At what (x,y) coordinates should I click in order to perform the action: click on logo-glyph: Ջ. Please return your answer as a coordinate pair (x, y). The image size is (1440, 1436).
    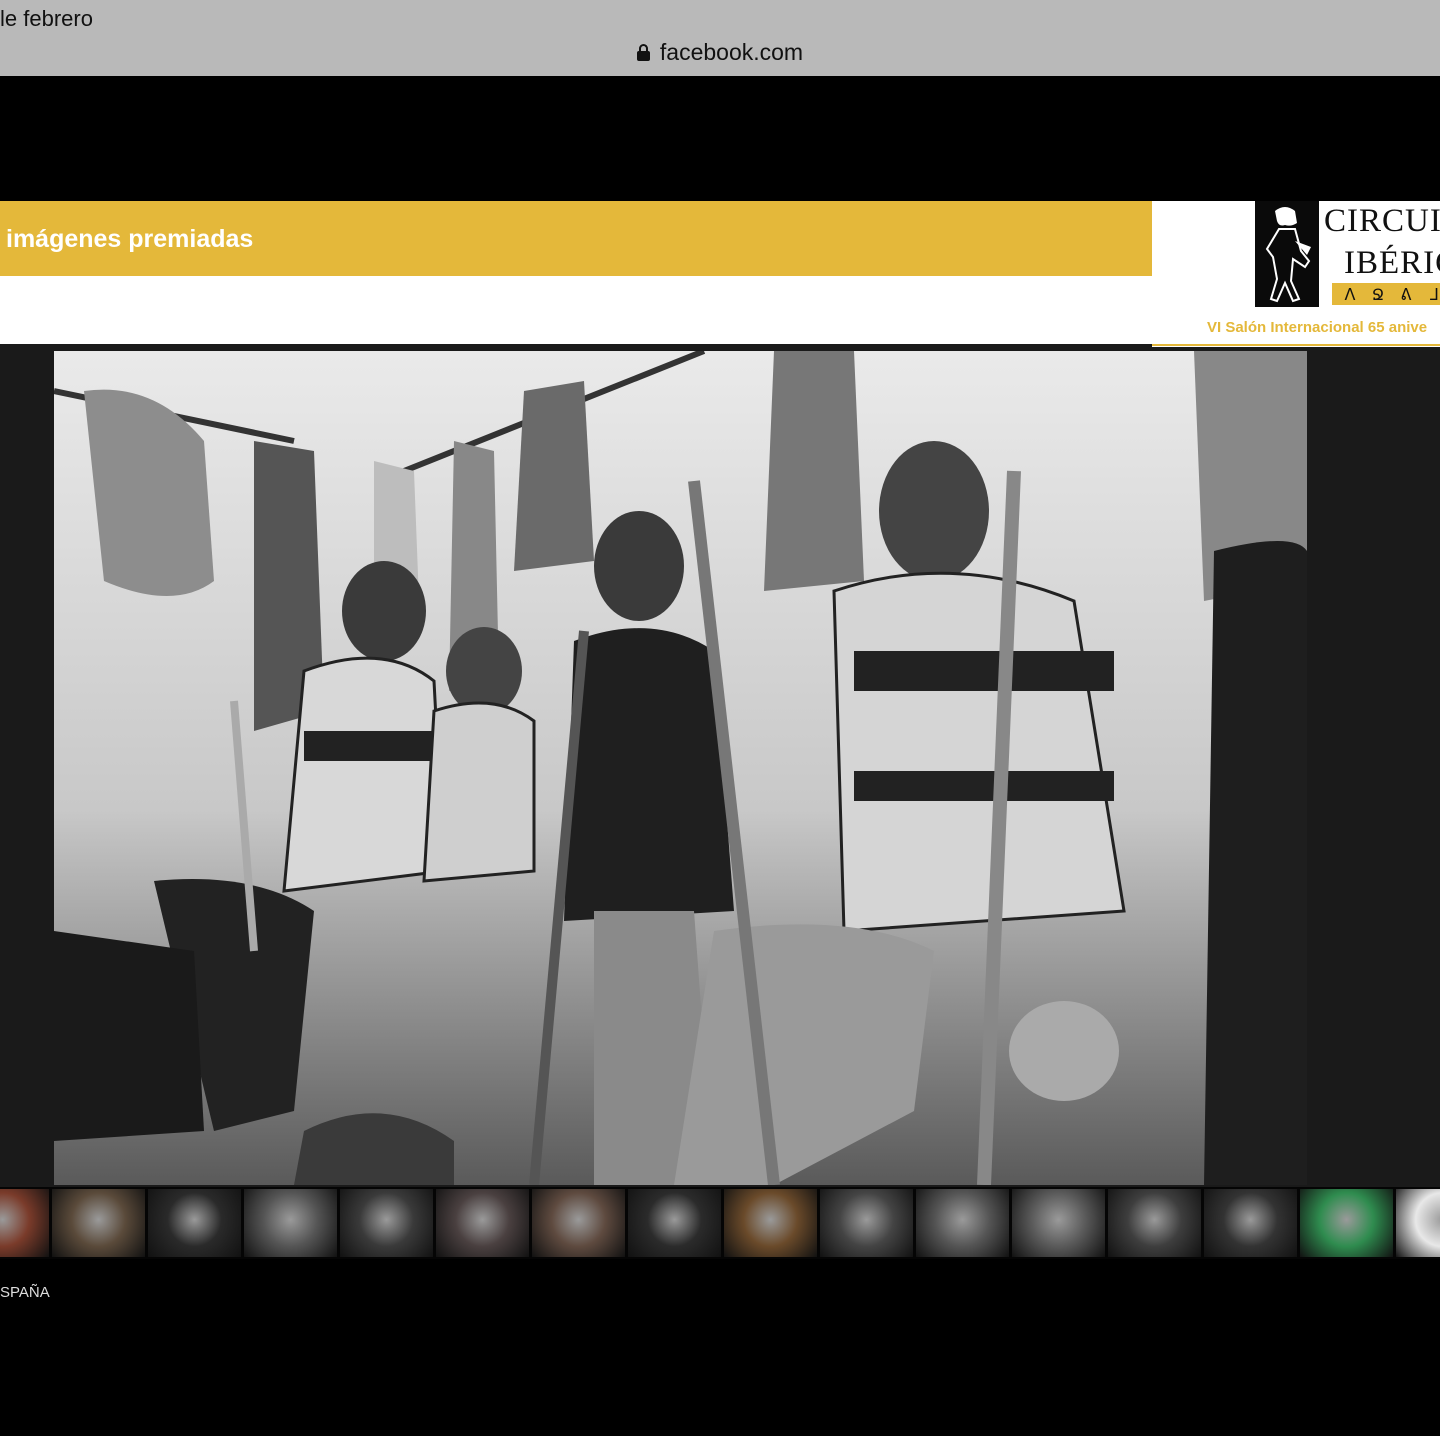
    Looking at the image, I should click on (1378, 294).